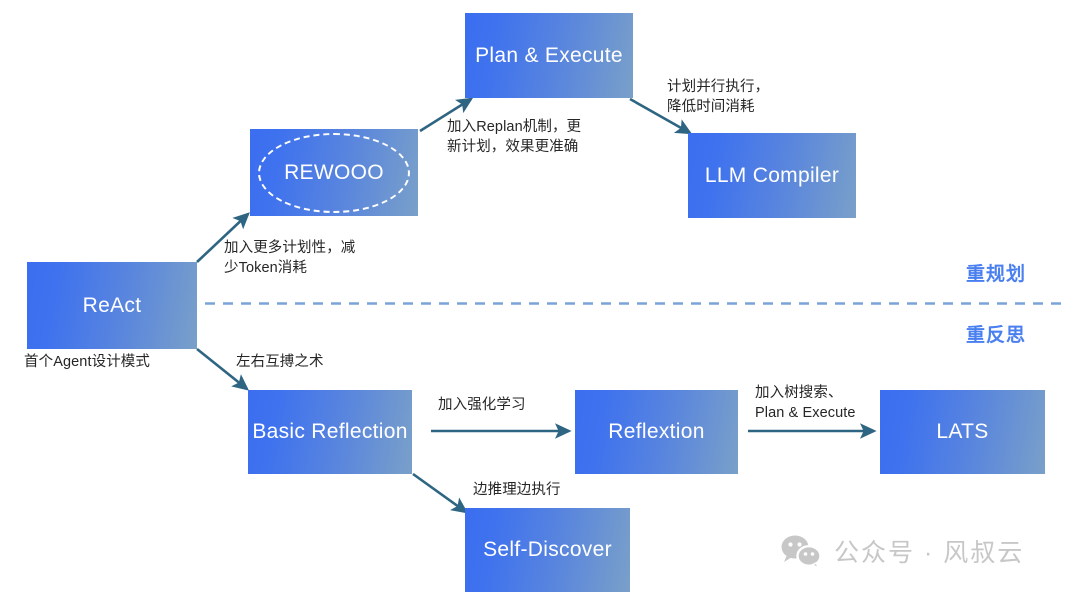 This screenshot has width=1080, height=611. What do you see at coordinates (514, 137) in the screenshot?
I see `edge-label-rewooo-to-plan: 加入Replan机制，更 新计划，效果更准确` at bounding box center [514, 137].